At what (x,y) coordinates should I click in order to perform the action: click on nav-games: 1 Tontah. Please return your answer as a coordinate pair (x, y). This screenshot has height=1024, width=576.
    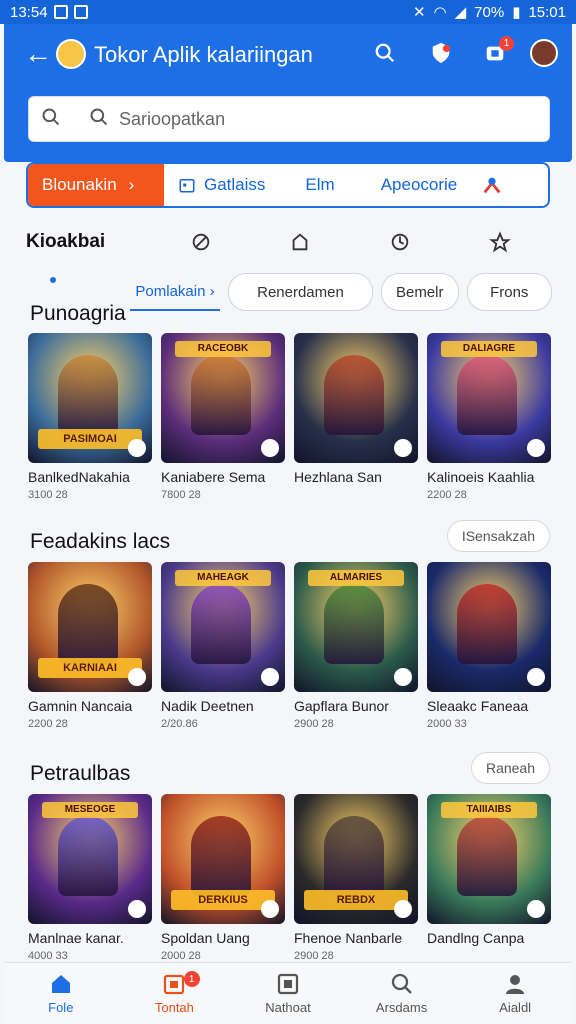
    Looking at the image, I should click on (175, 993).